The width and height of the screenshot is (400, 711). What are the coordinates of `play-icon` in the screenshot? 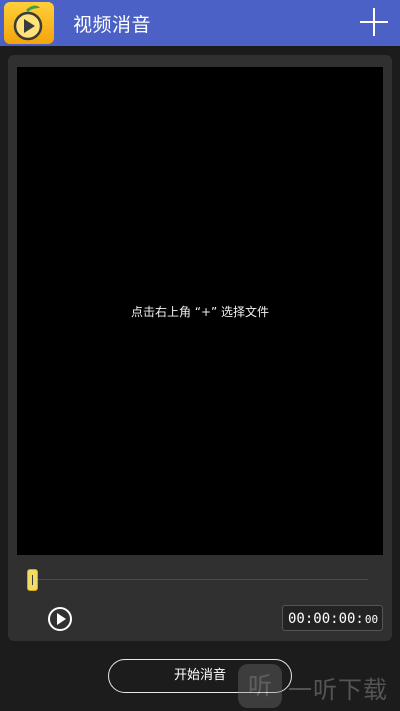 It's located at (60, 619).